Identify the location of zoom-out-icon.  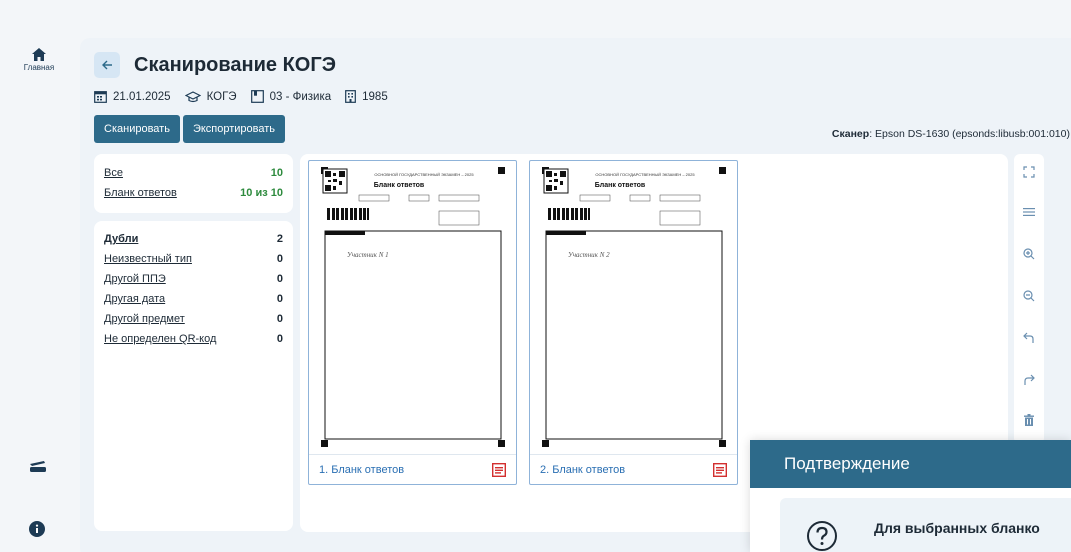
(1029, 296).